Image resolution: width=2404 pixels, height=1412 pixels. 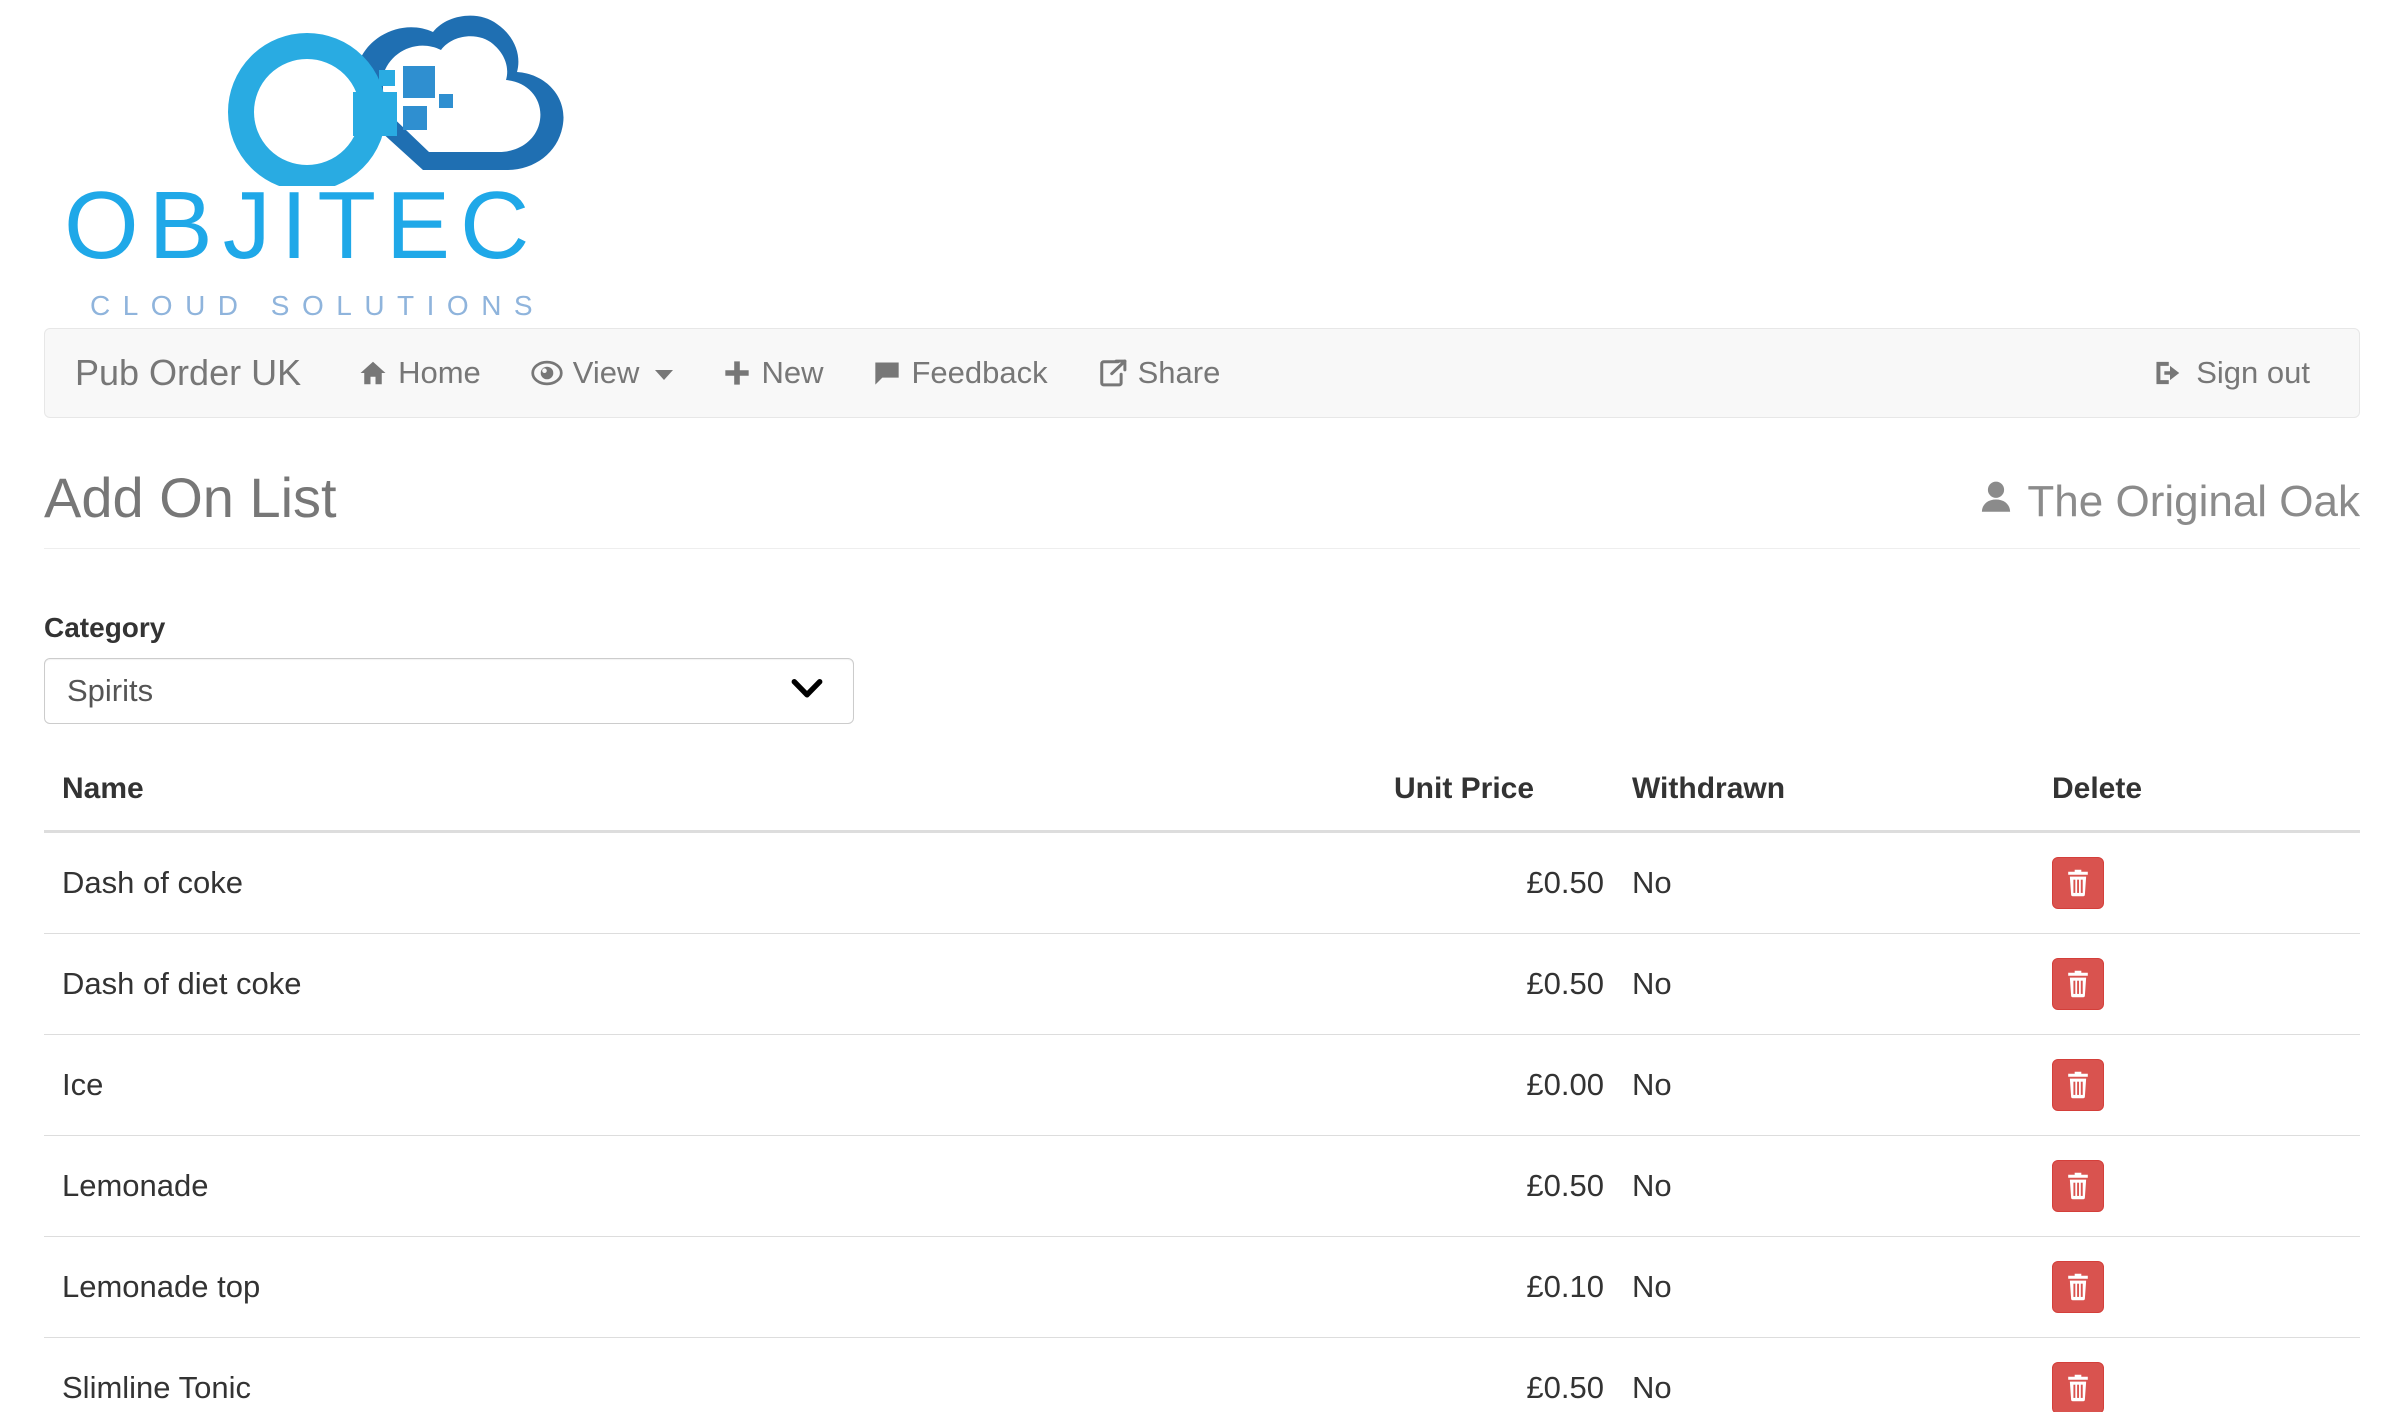 What do you see at coordinates (302, 225) in the screenshot?
I see `logo-wordmark: OBJITEC` at bounding box center [302, 225].